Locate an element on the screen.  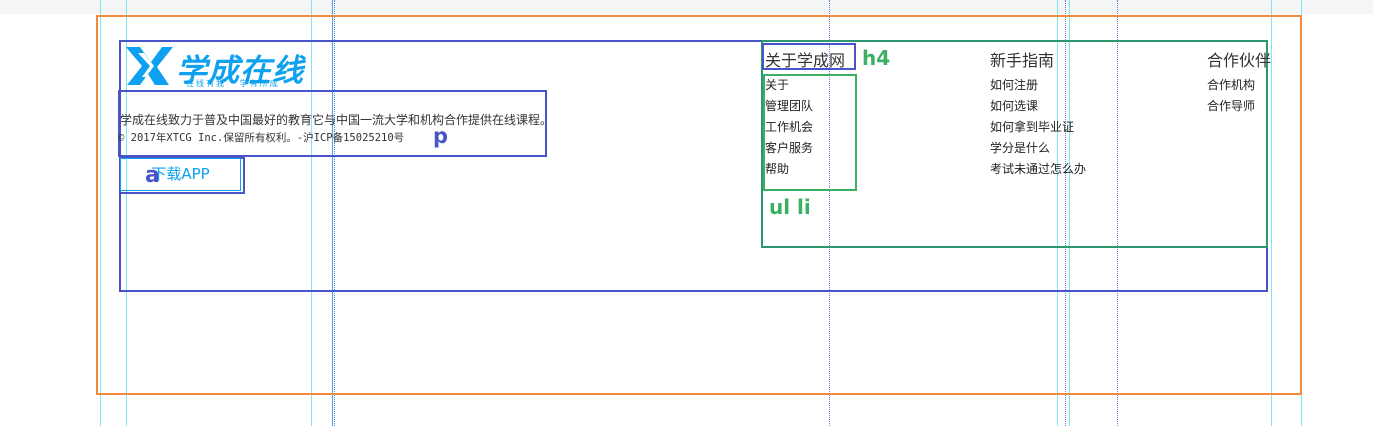
column-link: 合作机构 is located at coordinates (1231, 85).